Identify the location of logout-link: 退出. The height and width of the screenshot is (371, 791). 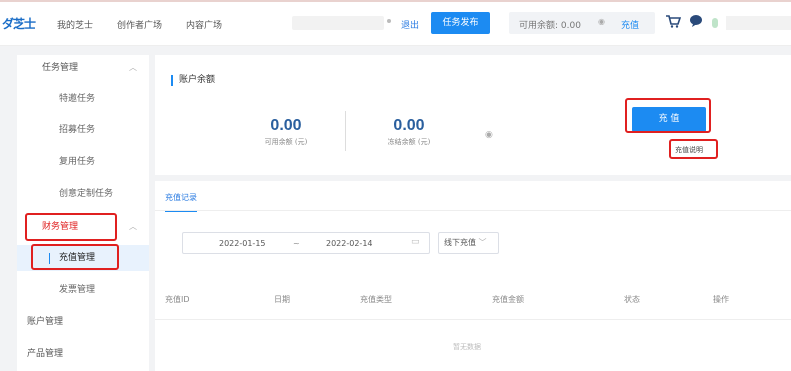
(410, 24).